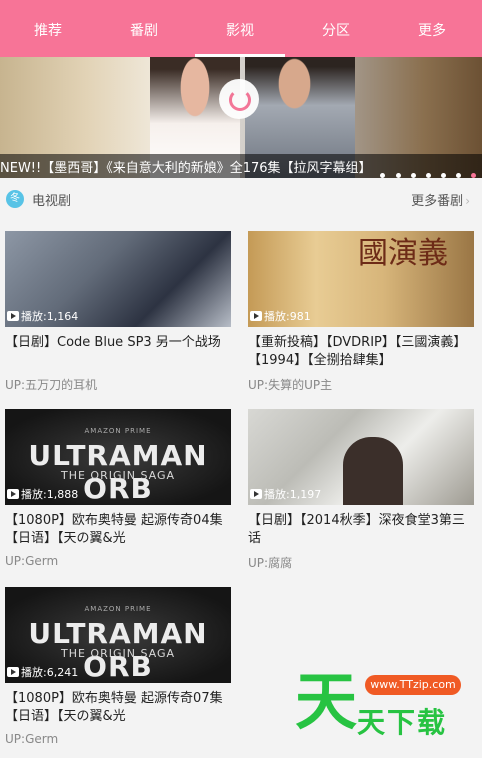 The width and height of the screenshot is (482, 758). Describe the element at coordinates (467, 201) in the screenshot. I see `chevron-right-icon: ›` at that location.